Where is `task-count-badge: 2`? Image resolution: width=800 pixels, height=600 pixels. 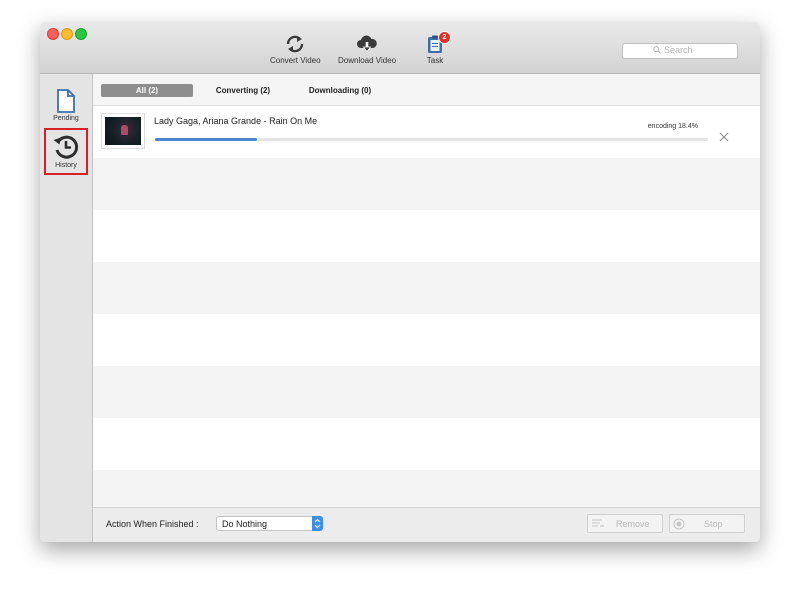
task-count-badge: 2 is located at coordinates (444, 37).